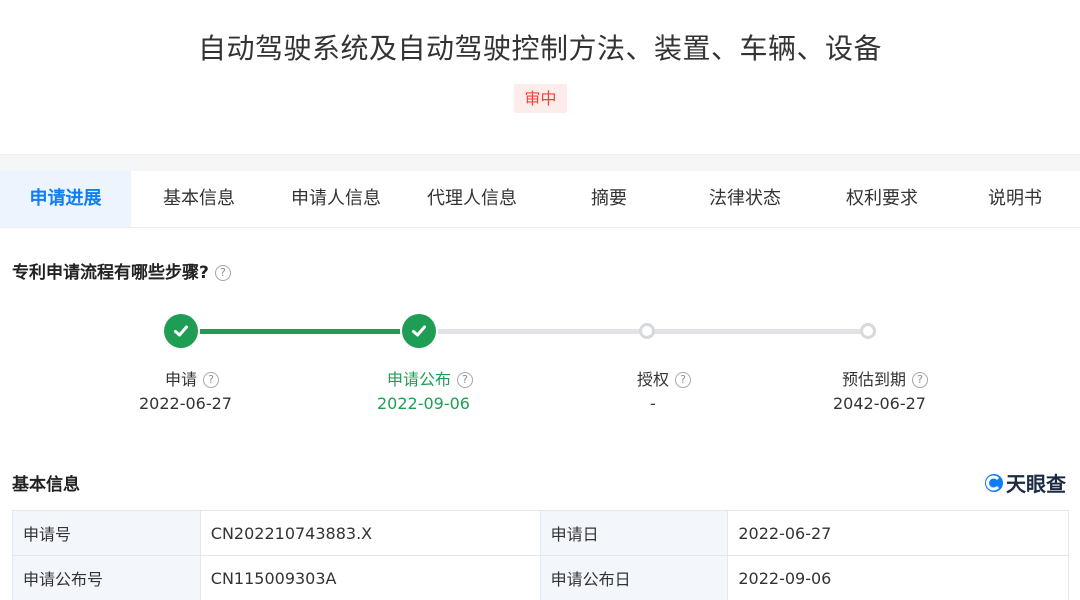 The height and width of the screenshot is (600, 1080). I want to click on step-label-publish: 申请公布?, so click(430, 378).